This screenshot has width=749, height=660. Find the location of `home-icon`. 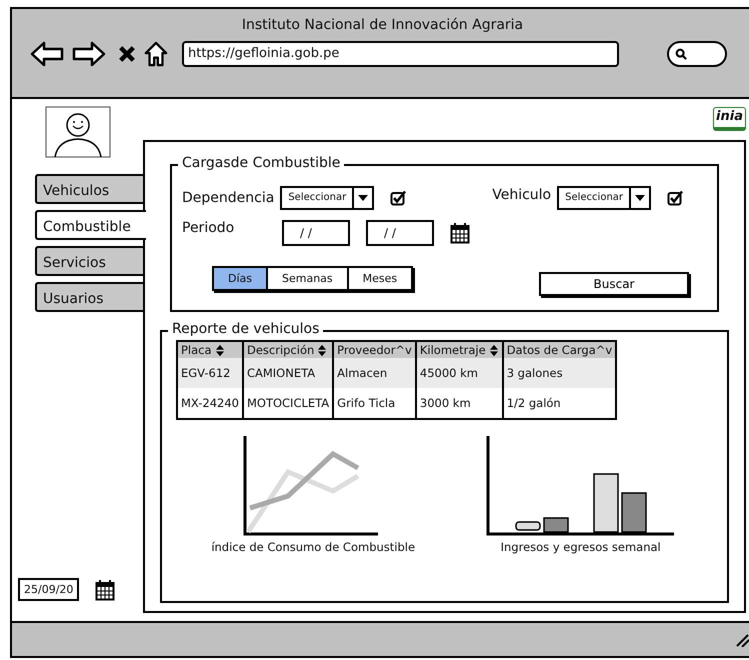

home-icon is located at coordinates (156, 54).